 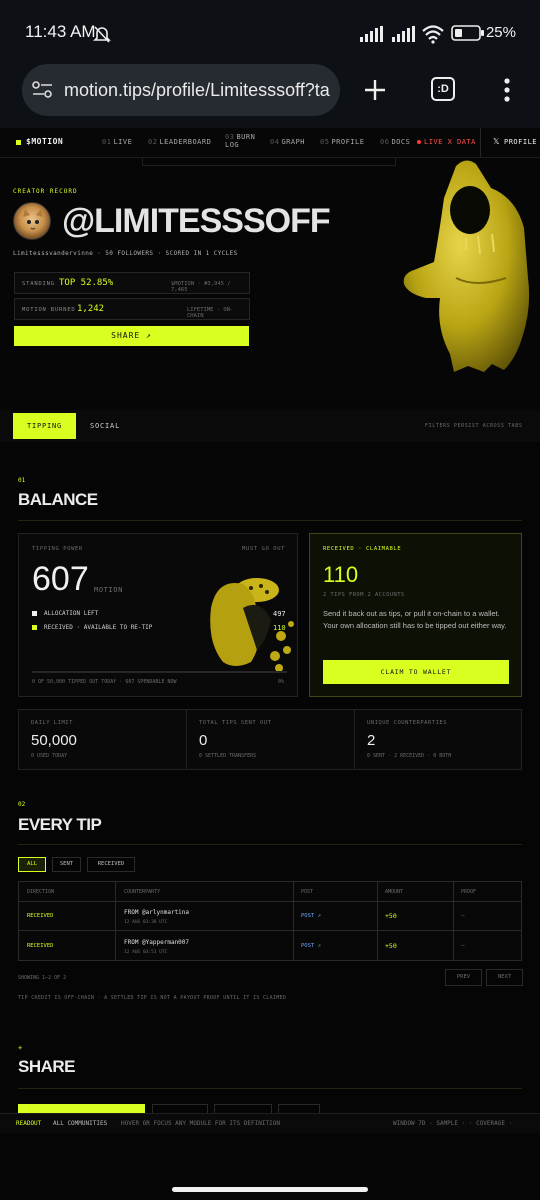 What do you see at coordinates (132, 309) in the screenshot?
I see `burned-card: MOTION BURNED 1,242 LIFETIME · ON-CHAIN` at bounding box center [132, 309].